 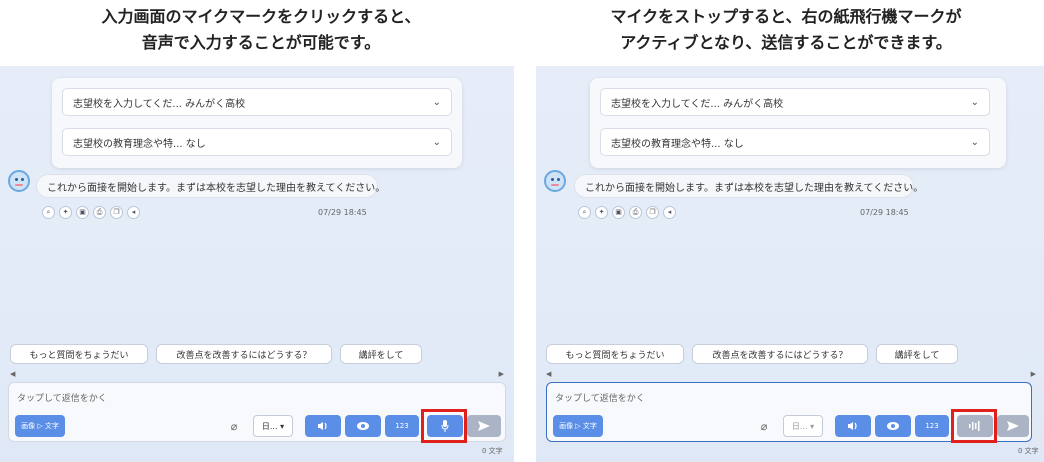 What do you see at coordinates (261, 30) in the screenshot?
I see `left-caption: 入力画面のマイクマークをクリックすると、 音声で入力することが可能です。` at bounding box center [261, 30].